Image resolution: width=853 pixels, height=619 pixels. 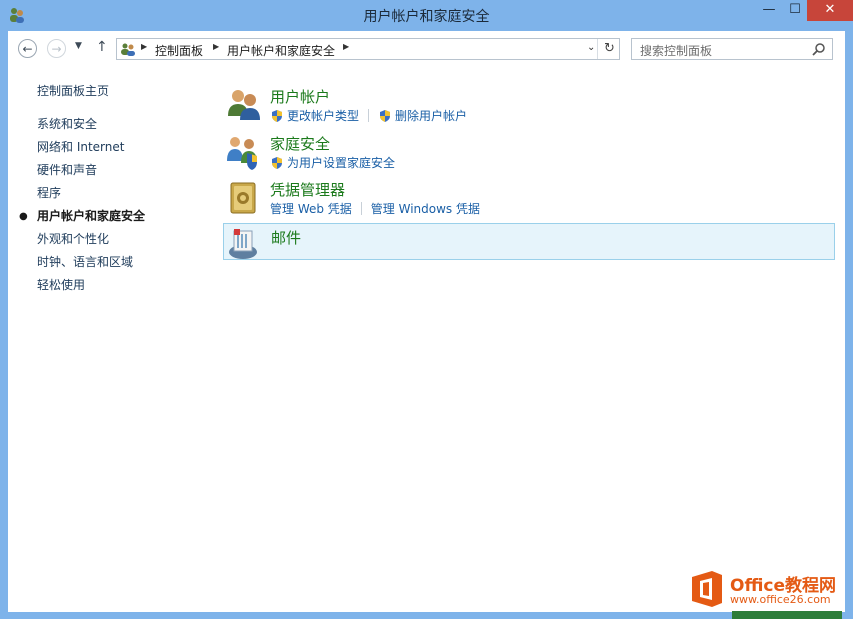 I want to click on address-dropdown-icon: ⌄, so click(x=591, y=47).